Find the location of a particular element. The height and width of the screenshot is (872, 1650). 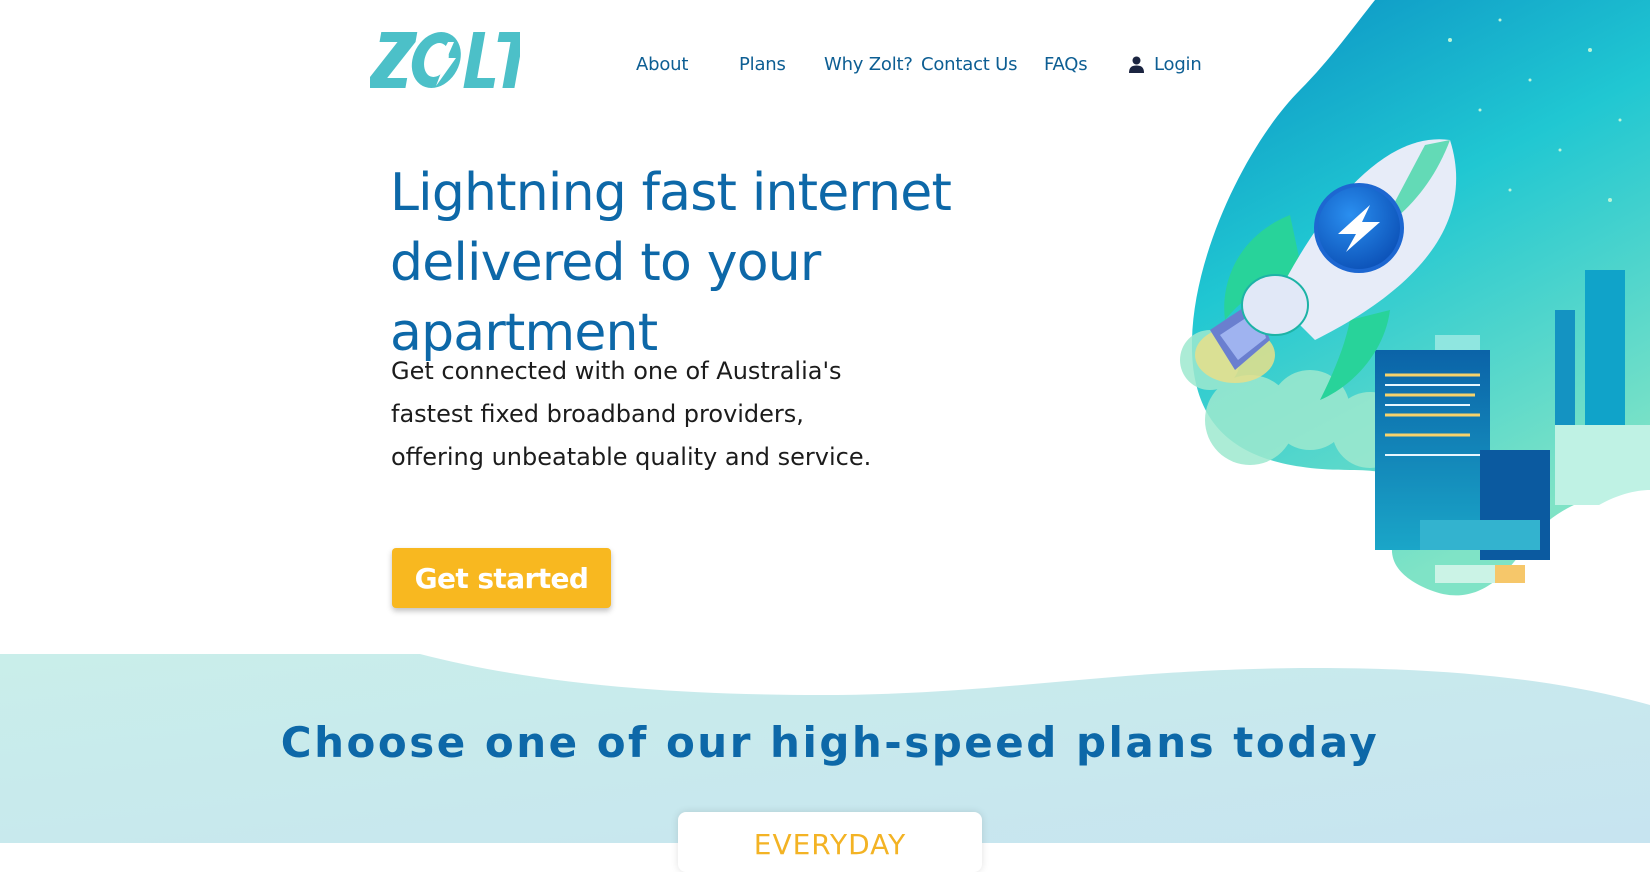

nav-why-zolt: Why Zolt? is located at coordinates (868, 64).